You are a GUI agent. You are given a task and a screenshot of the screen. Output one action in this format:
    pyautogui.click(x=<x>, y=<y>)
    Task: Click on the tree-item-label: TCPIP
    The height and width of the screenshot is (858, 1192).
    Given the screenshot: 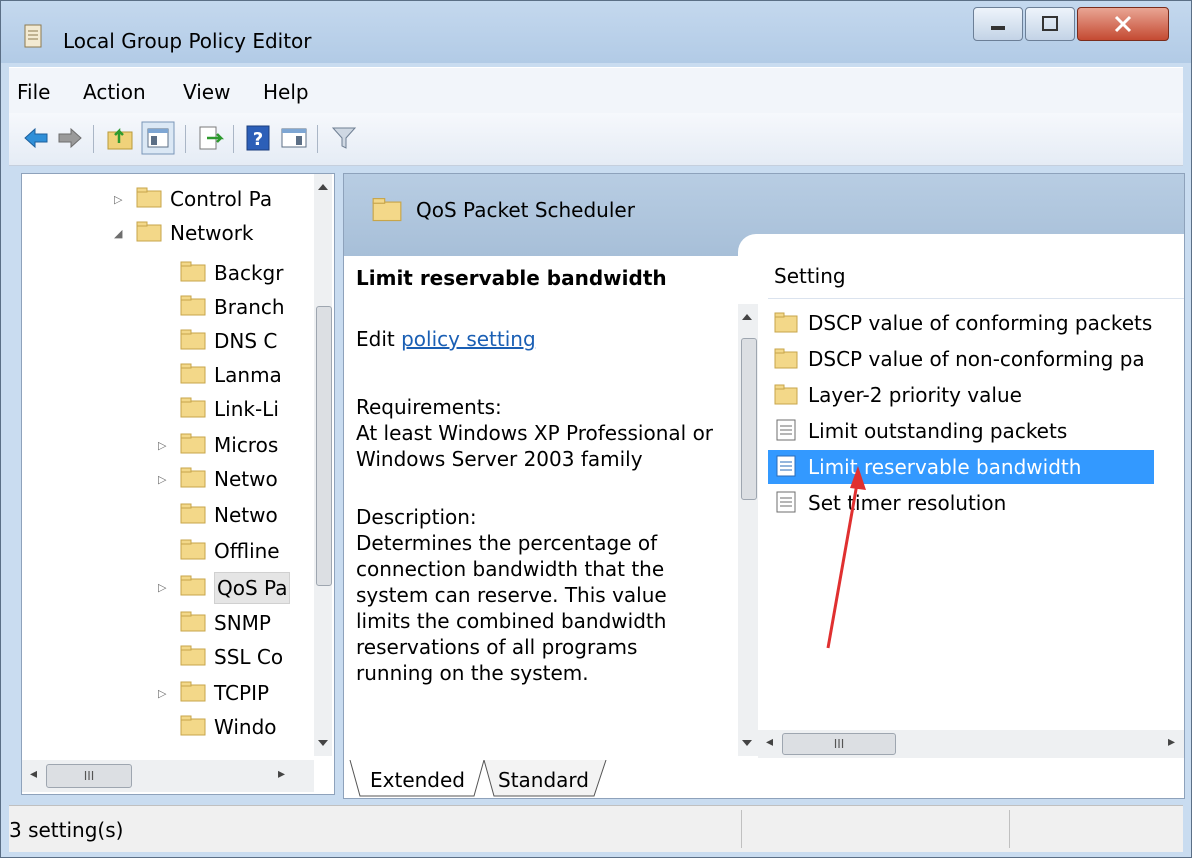 What is the action you would take?
    pyautogui.click(x=242, y=693)
    